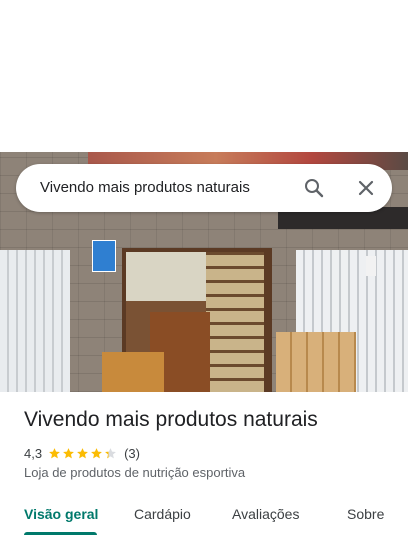 The image size is (408, 544). What do you see at coordinates (33, 453) in the screenshot?
I see `rating-value: 4,3` at bounding box center [33, 453].